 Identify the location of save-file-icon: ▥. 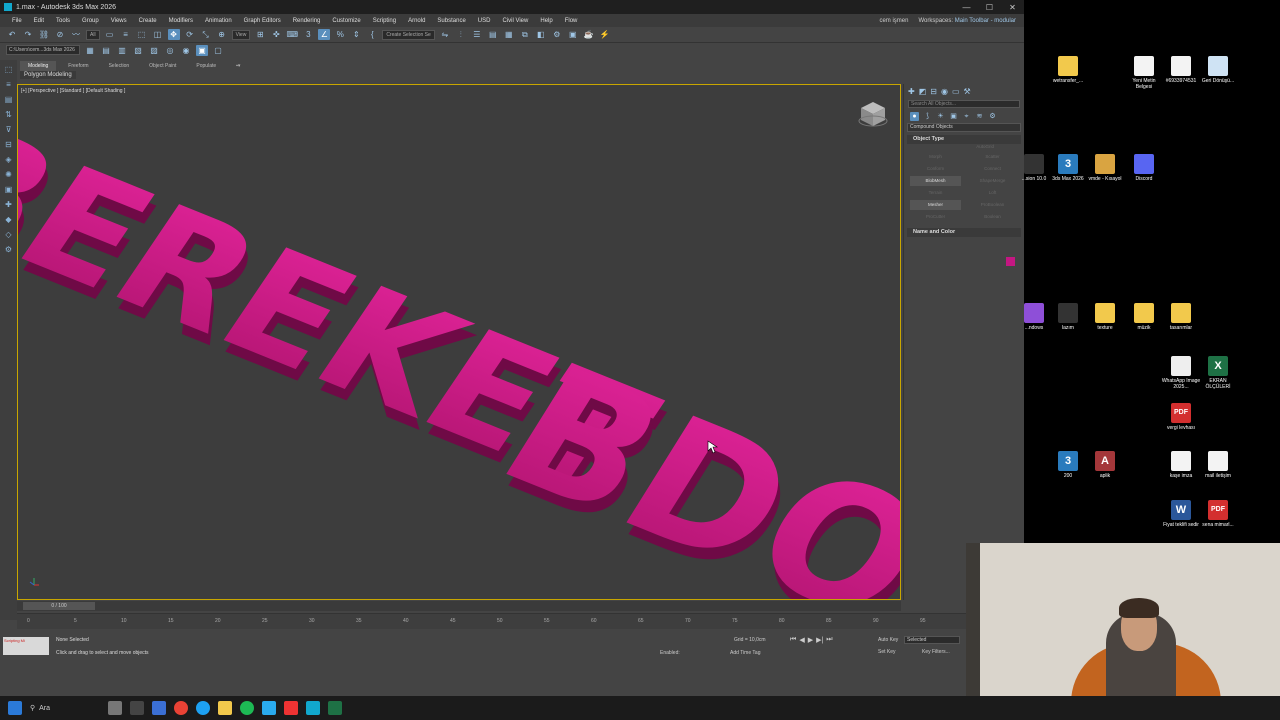
(122, 50).